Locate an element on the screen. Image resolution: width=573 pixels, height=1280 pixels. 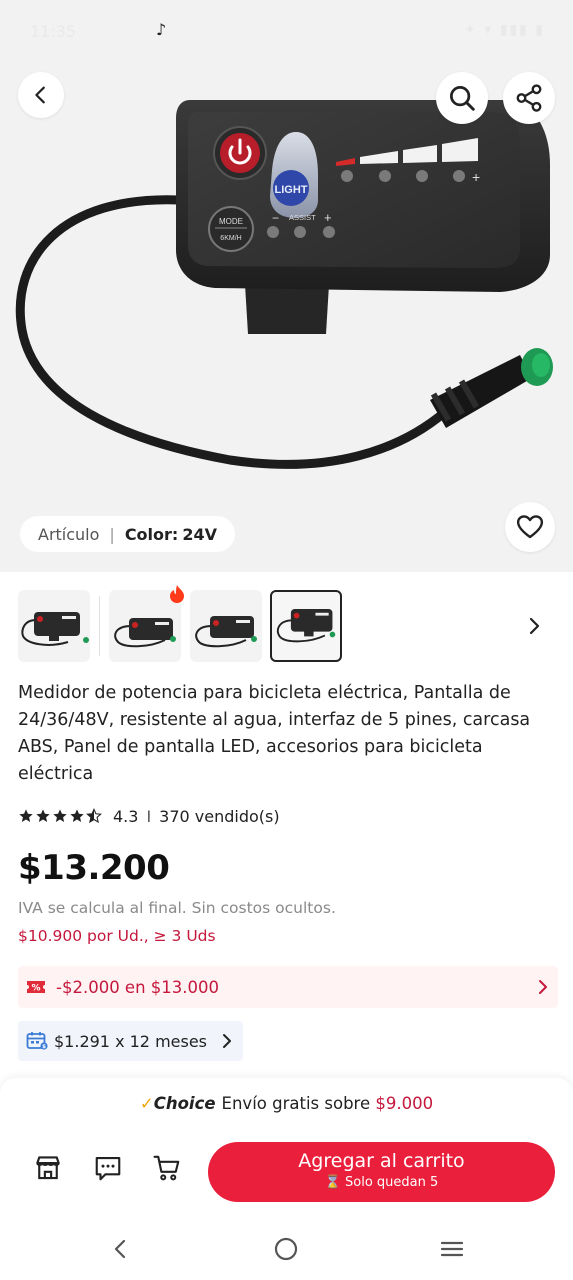
shipping-threshold: $9.000 is located at coordinates (404, 1103).